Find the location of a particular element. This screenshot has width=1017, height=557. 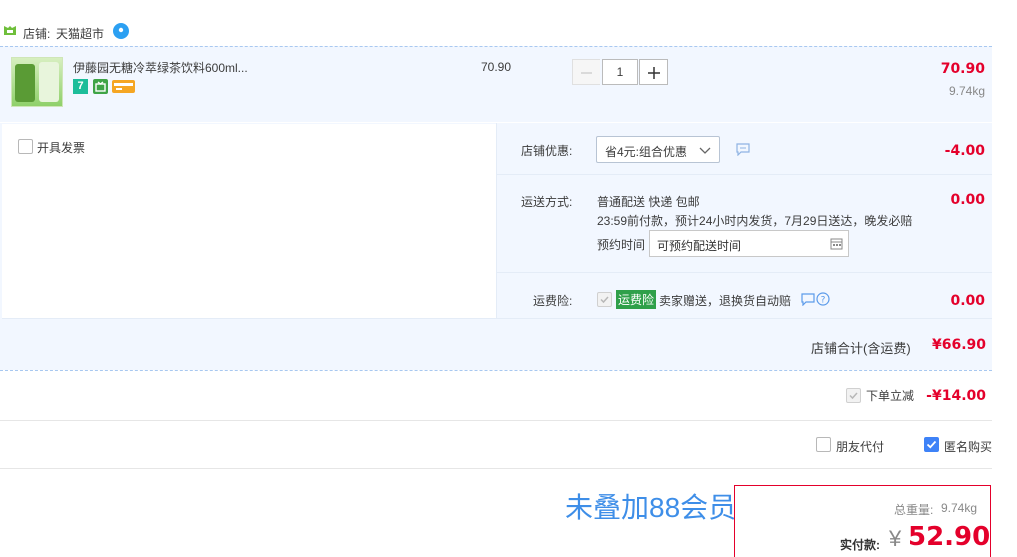

payment-summary-box: 总重量: 9.74kg 实付款: ¥ 52.90 is located at coordinates (862, 521).